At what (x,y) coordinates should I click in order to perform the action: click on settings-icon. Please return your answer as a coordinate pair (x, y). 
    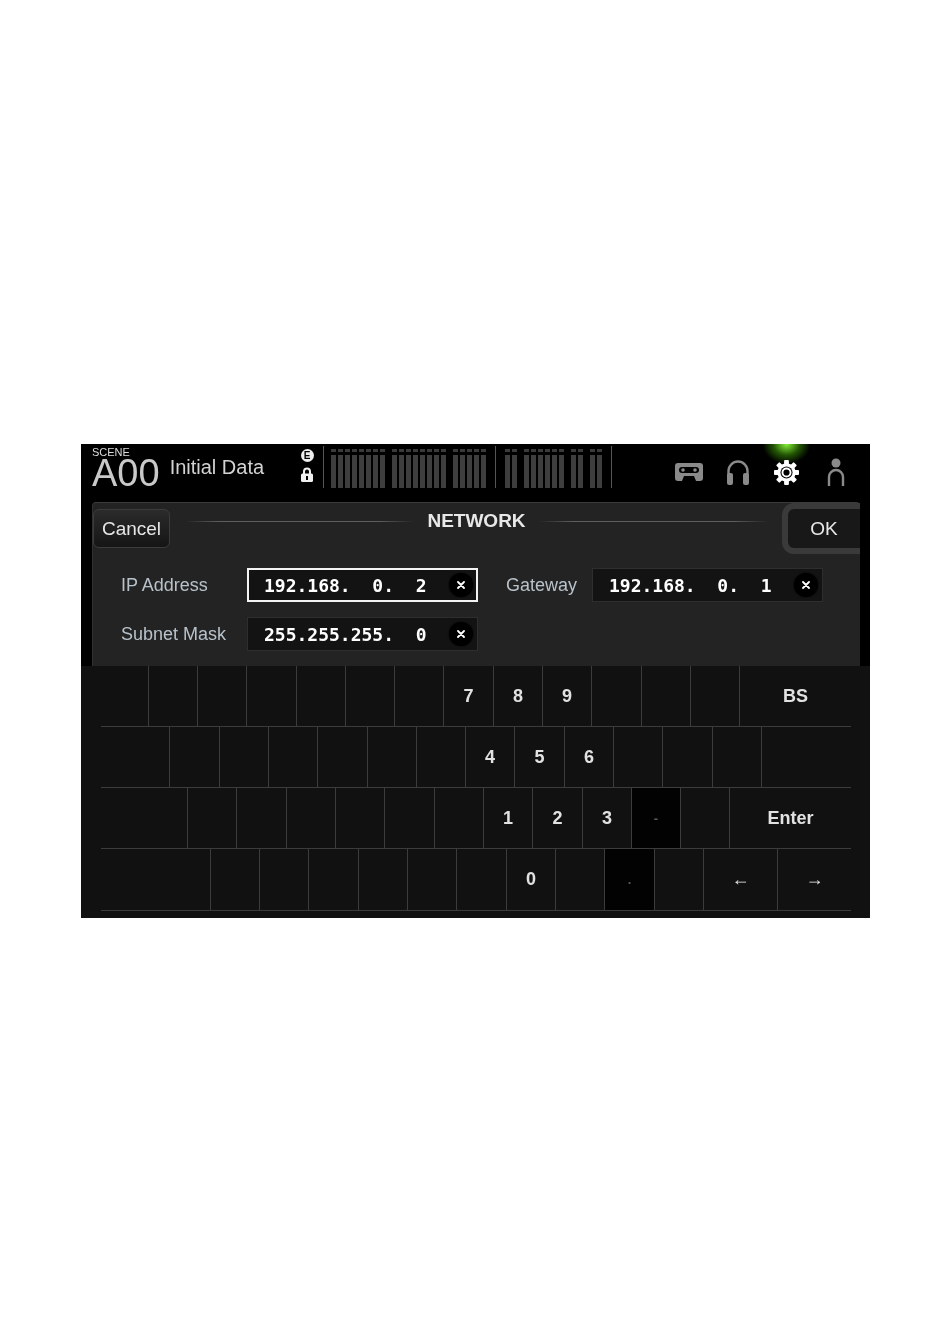
    Looking at the image, I should click on (786, 472).